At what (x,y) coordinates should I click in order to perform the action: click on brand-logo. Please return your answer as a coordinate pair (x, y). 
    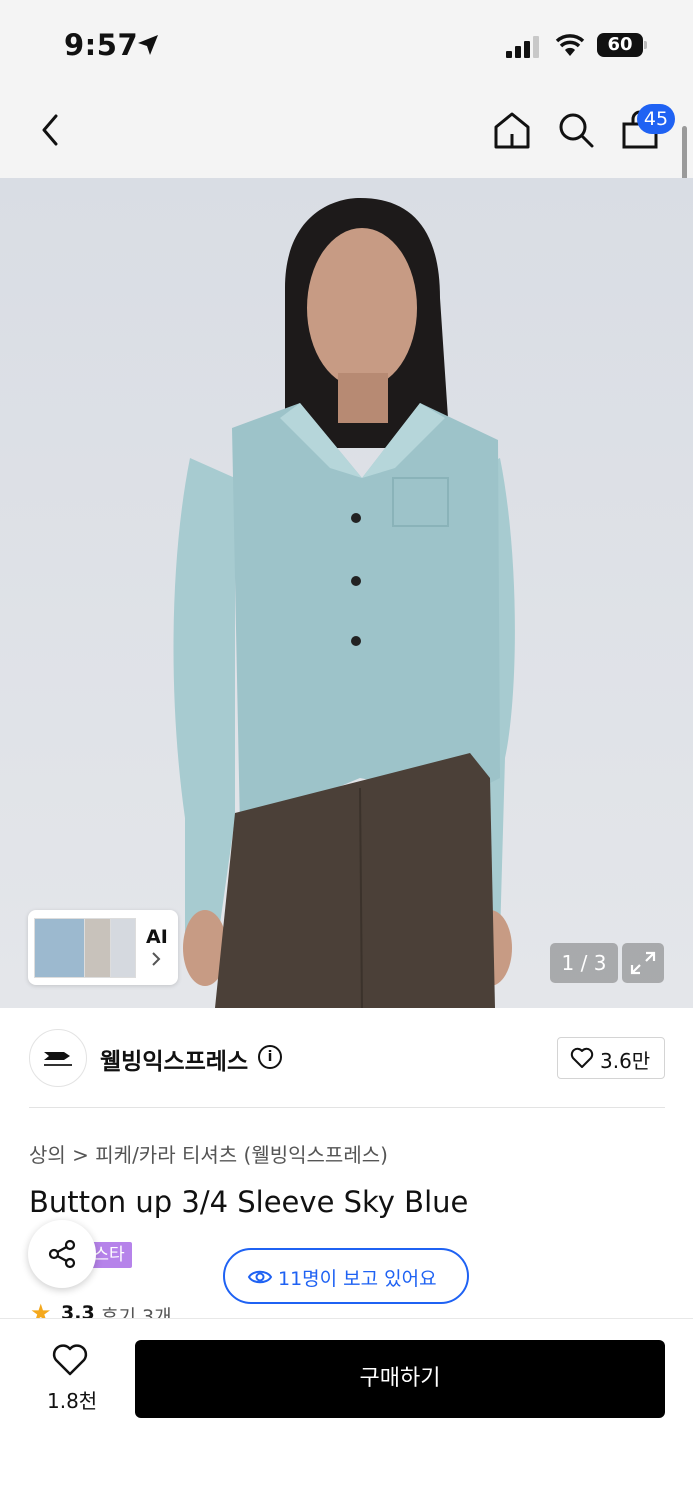
    Looking at the image, I should click on (58, 1058).